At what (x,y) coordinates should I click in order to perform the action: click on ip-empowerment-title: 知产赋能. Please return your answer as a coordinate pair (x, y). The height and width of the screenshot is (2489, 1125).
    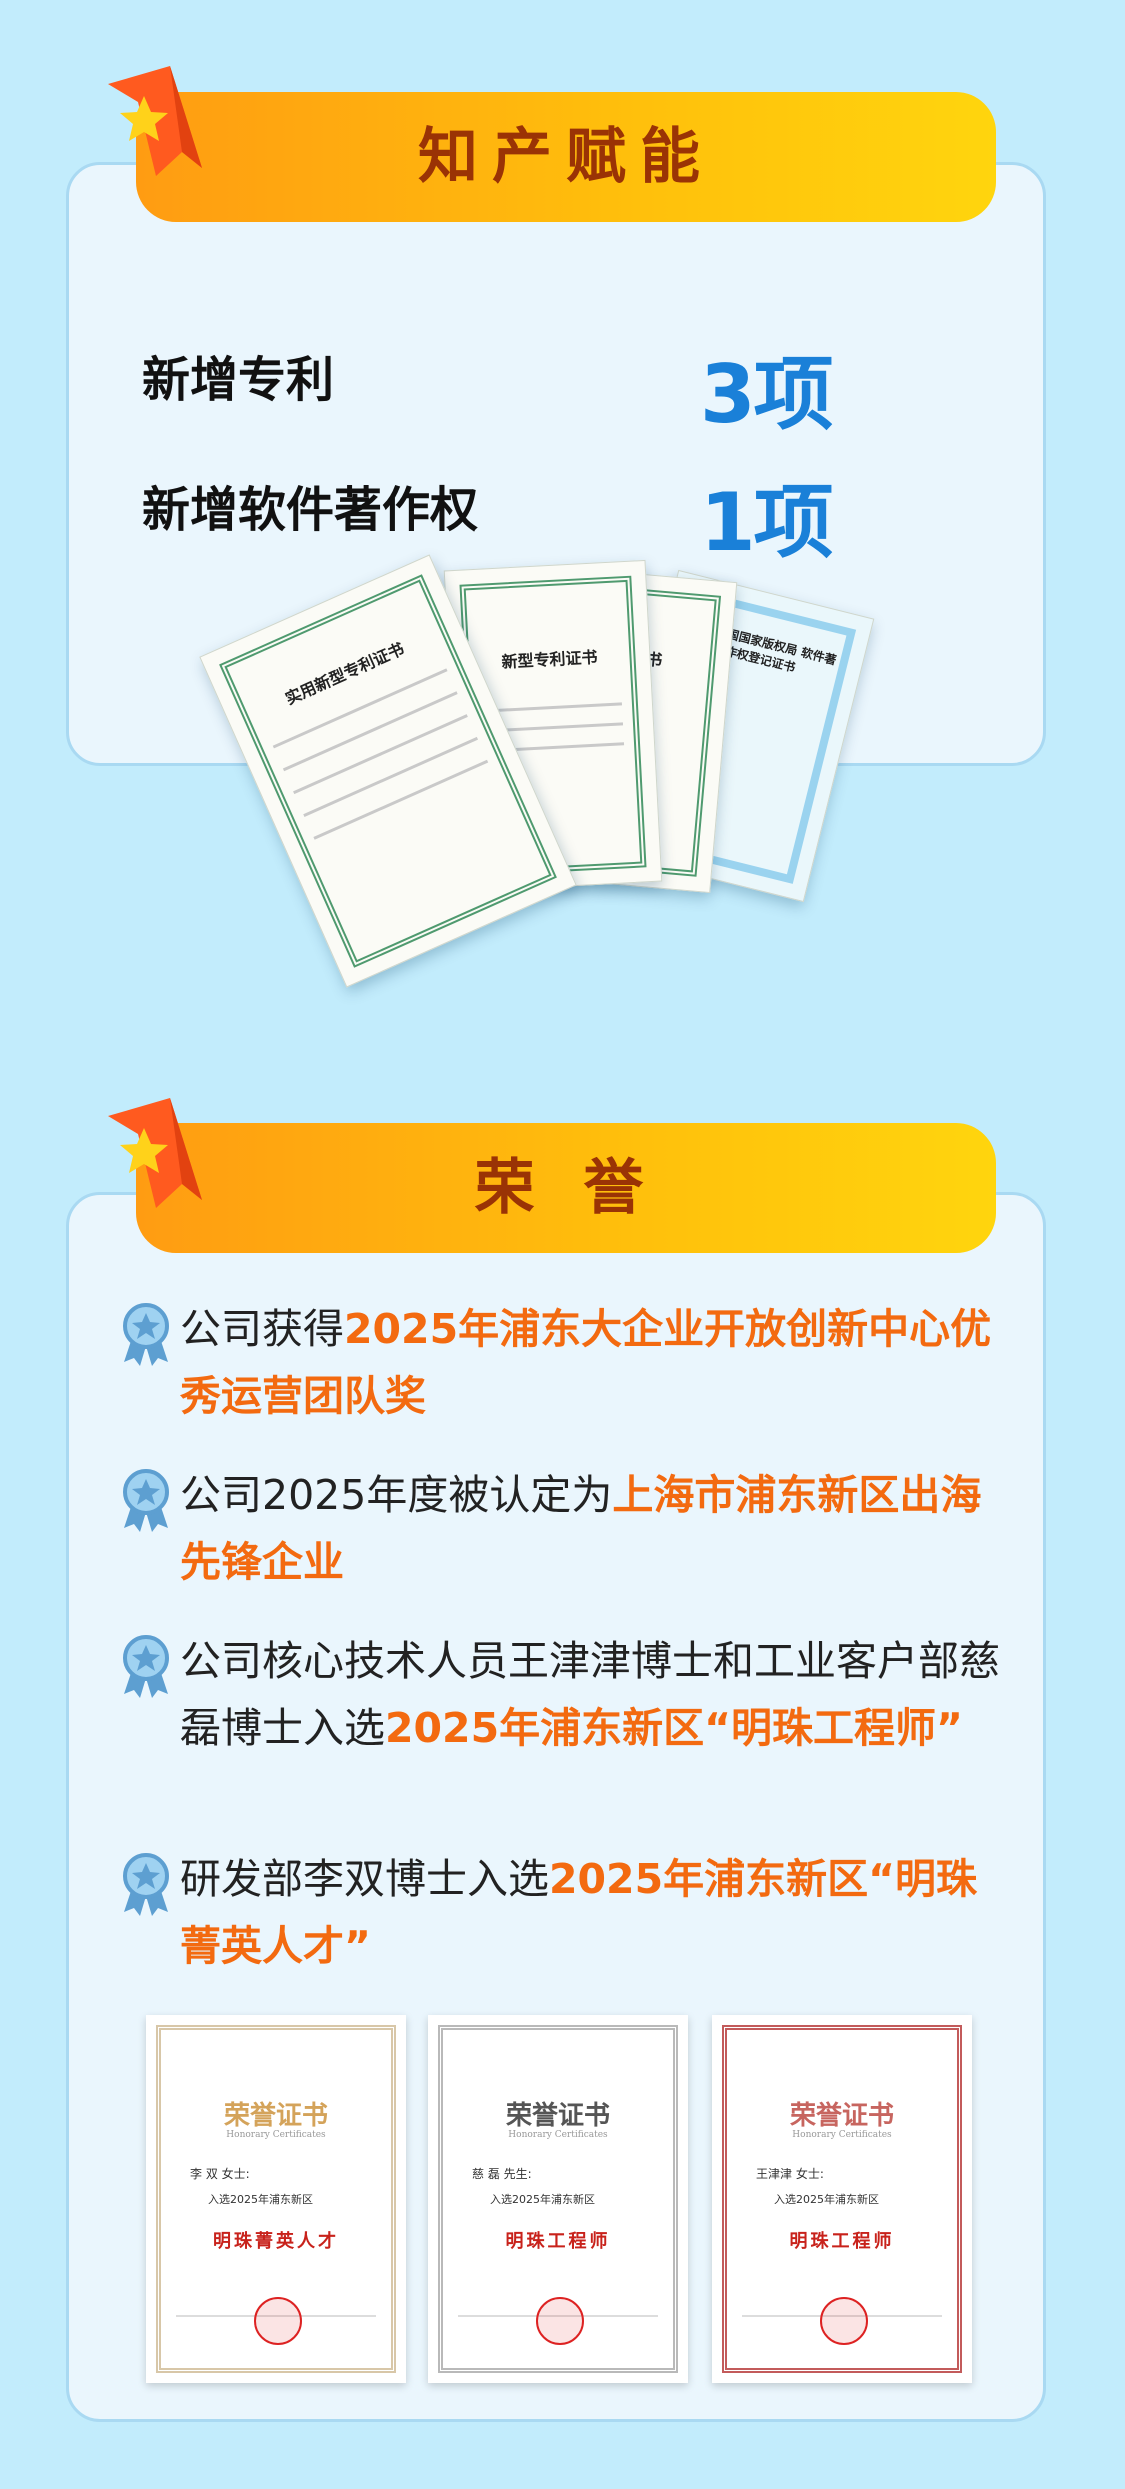
    Looking at the image, I should click on (566, 157).